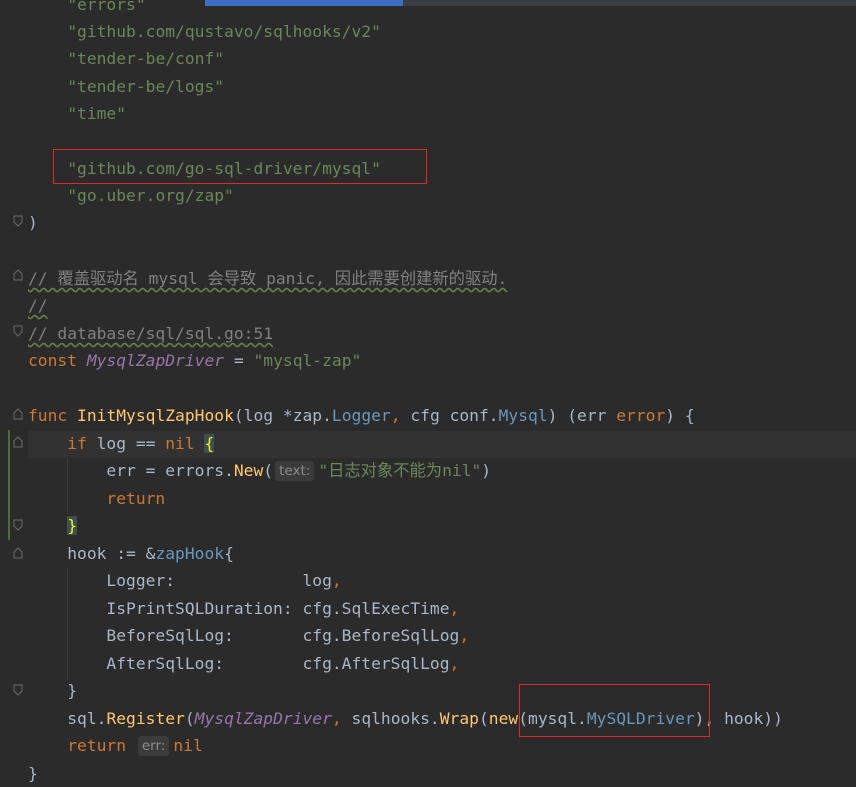  Describe the element at coordinates (72, 525) in the screenshot. I see `matched-brace: }` at that location.